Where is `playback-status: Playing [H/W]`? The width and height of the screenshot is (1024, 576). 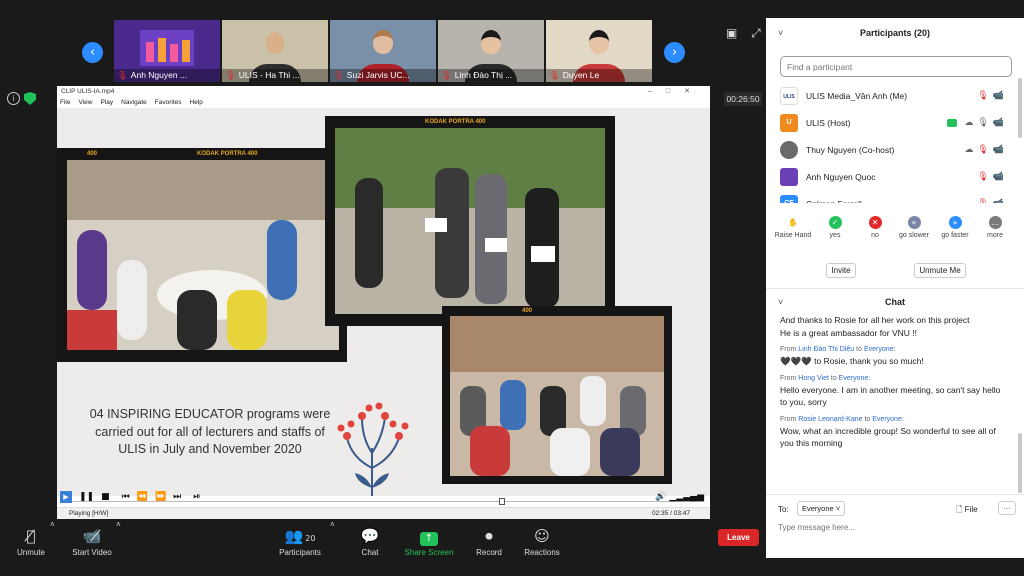
playback-status: Playing [H/W] is located at coordinates (89, 513).